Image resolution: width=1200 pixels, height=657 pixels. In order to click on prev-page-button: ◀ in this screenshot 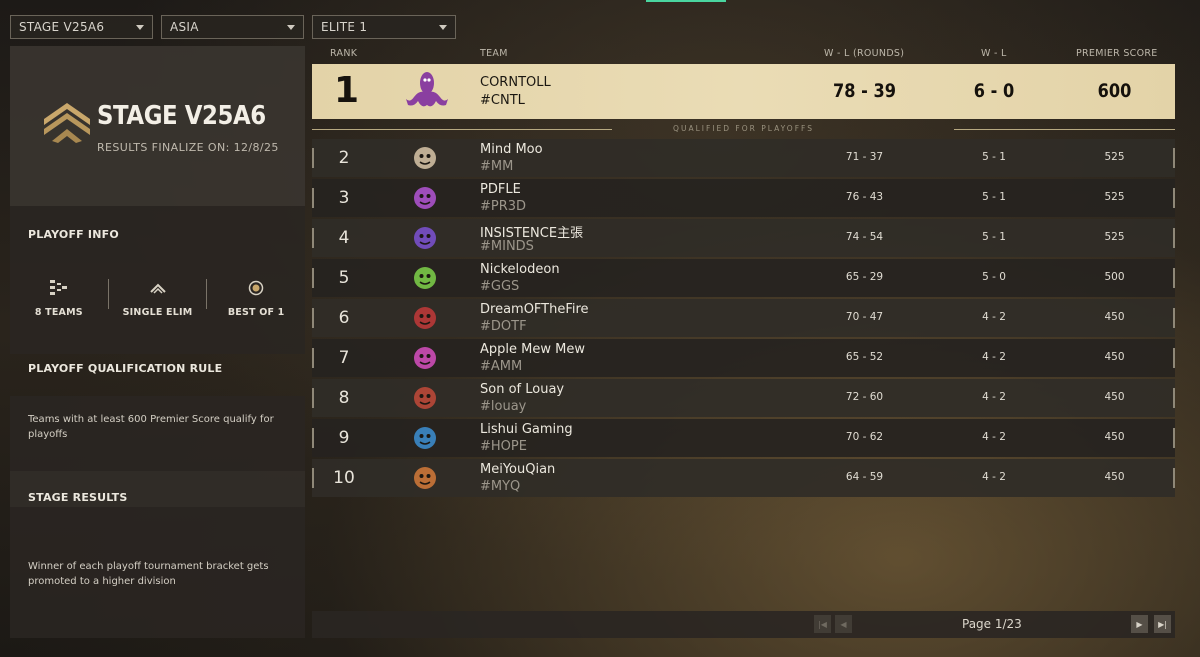, I will do `click(843, 624)`.